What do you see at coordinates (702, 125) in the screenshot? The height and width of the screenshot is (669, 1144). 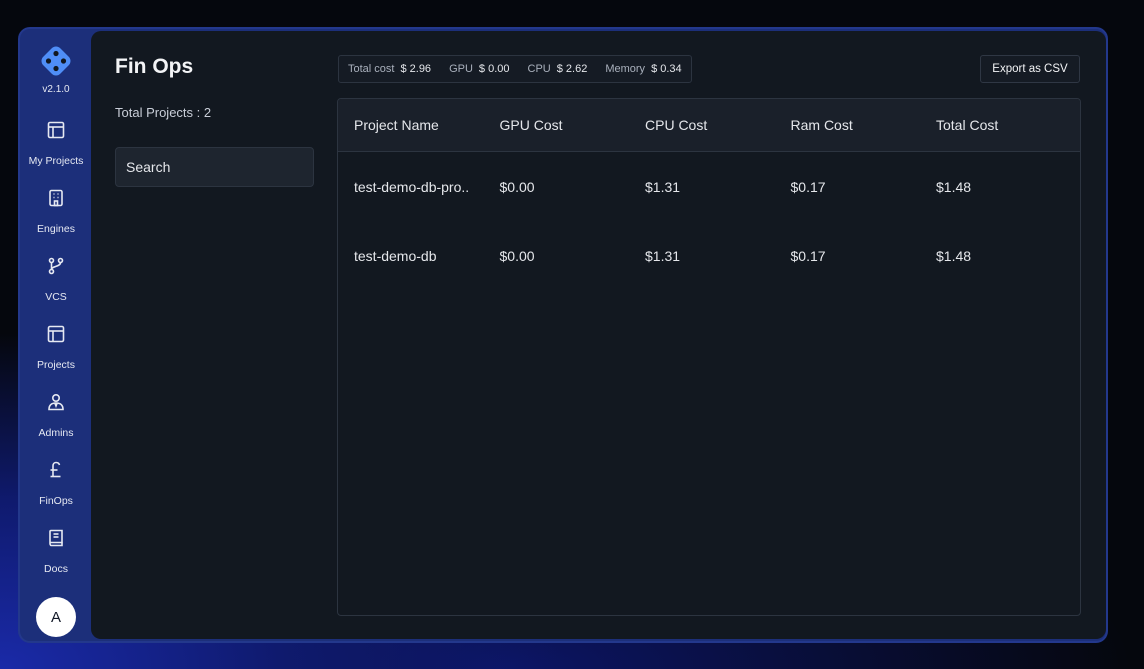 I see `column-header-cpu-cost: CPU Cost` at bounding box center [702, 125].